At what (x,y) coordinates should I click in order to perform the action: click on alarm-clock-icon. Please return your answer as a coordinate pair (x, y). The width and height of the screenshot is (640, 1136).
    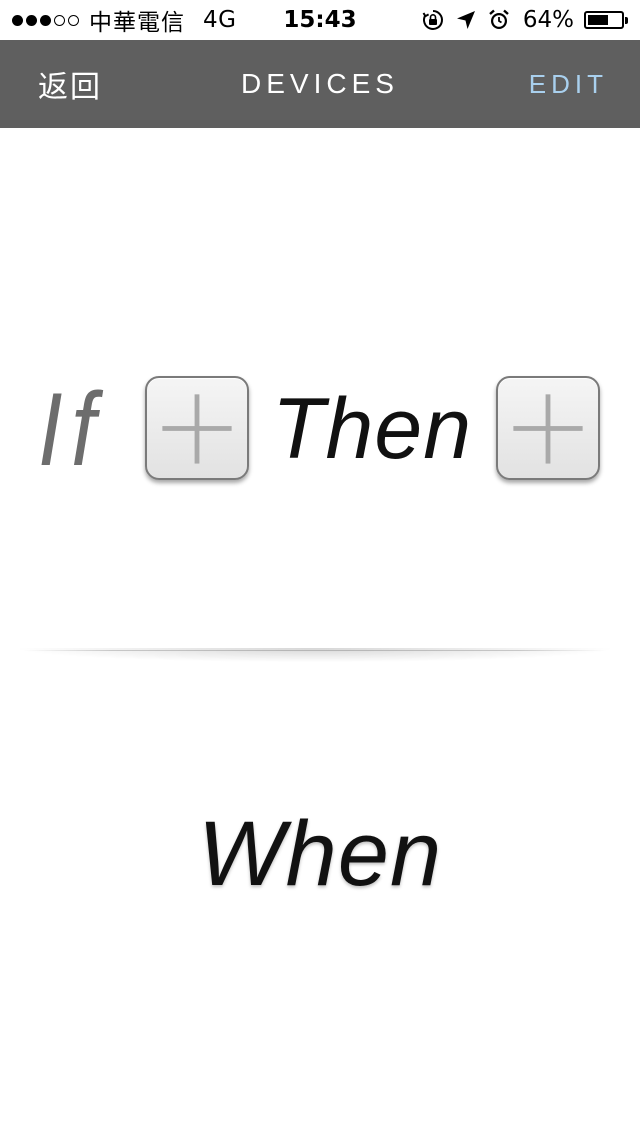
    Looking at the image, I should click on (499, 20).